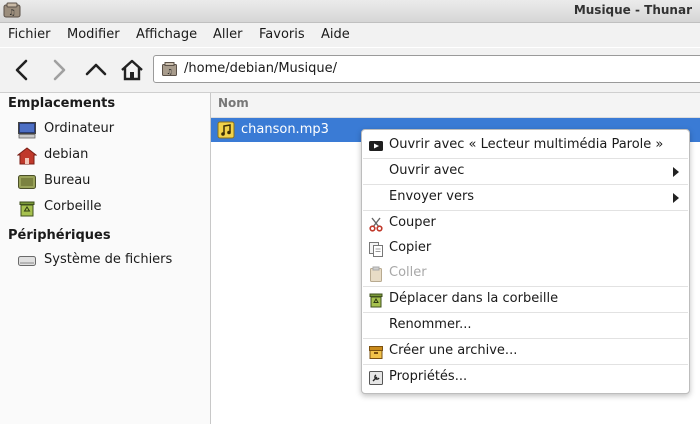 The height and width of the screenshot is (424, 700). Describe the element at coordinates (27, 130) in the screenshot. I see `computer-icon` at that location.